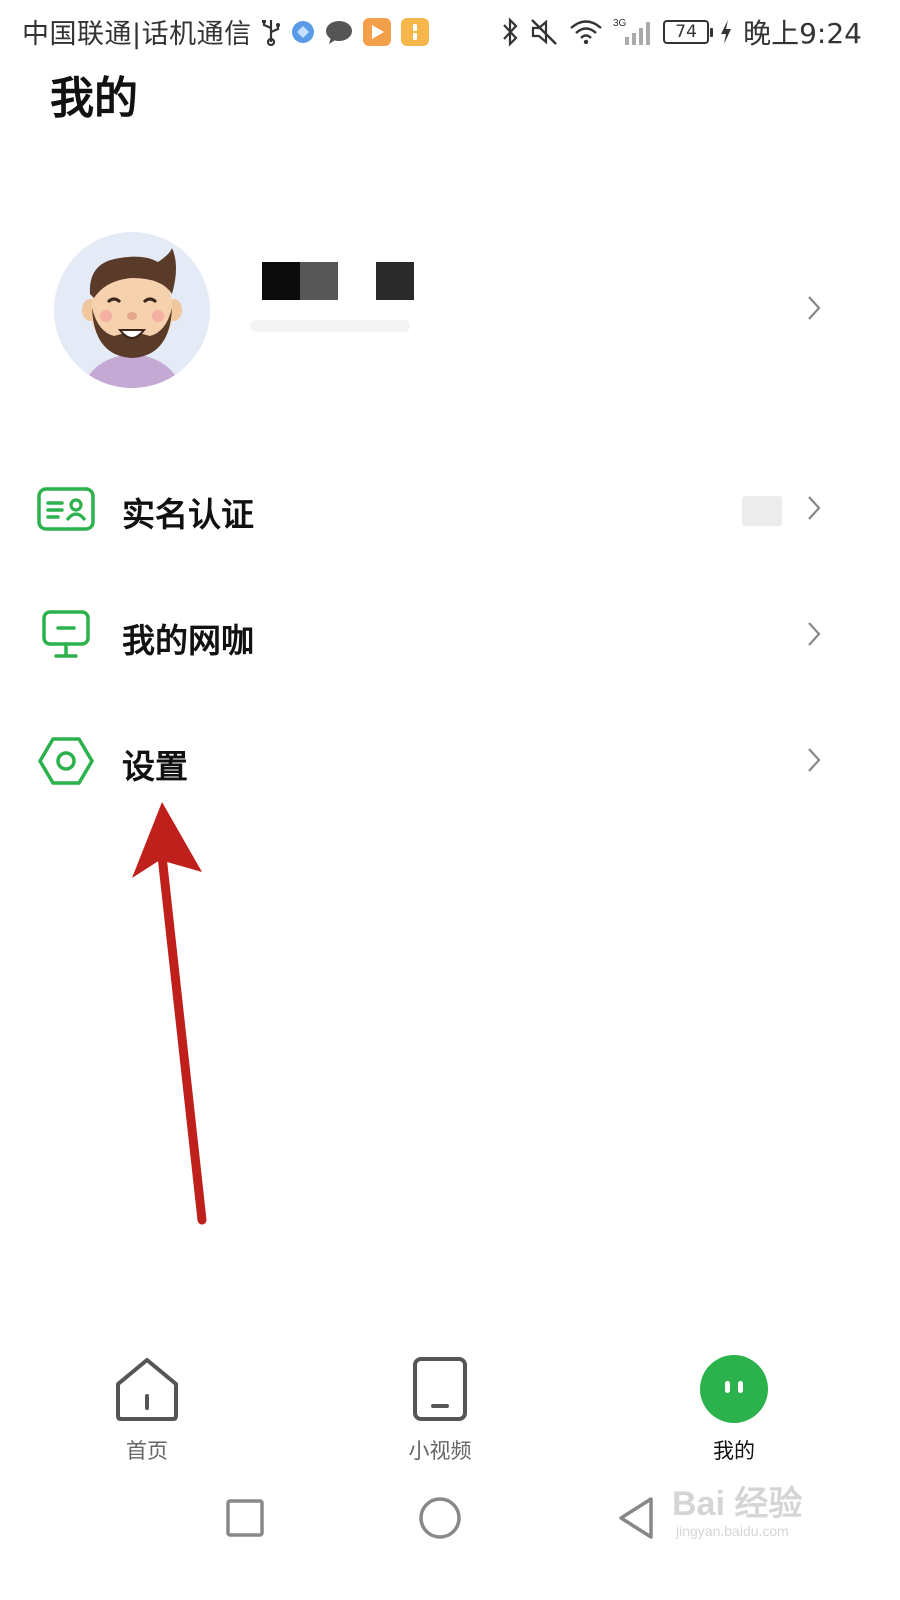 Image resolution: width=900 pixels, height=1600 pixels. Describe the element at coordinates (450, 509) in the screenshot. I see `menu-item-real-name: 实名认证` at that location.